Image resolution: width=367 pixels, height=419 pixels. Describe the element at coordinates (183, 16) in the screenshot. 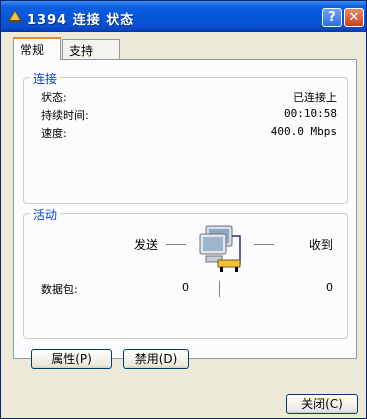

I see `title-bar: 1394 连接 状态 ? ✕` at that location.